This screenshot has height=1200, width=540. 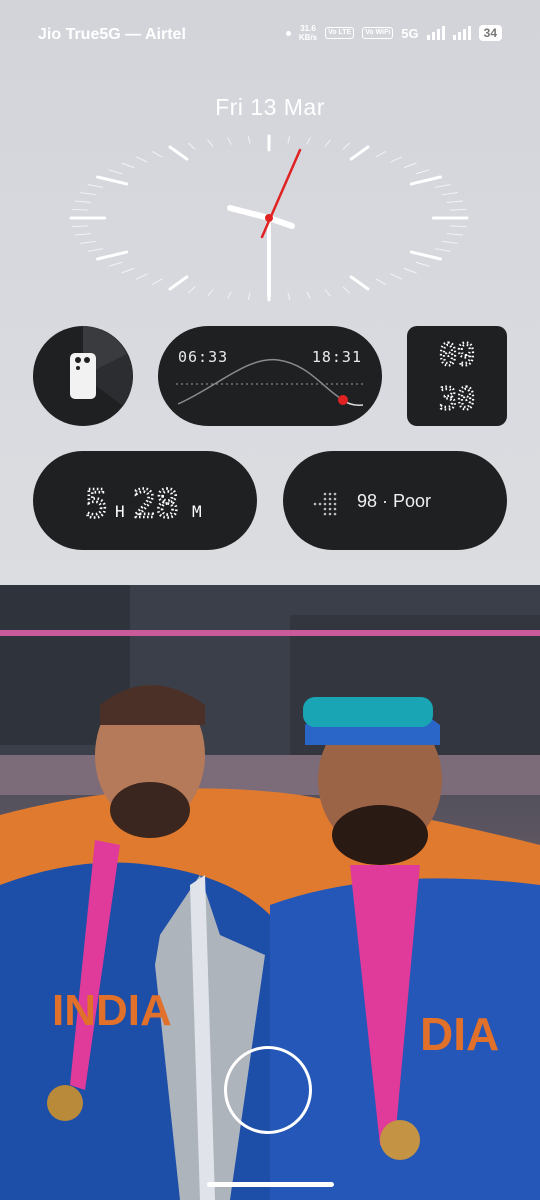 What do you see at coordinates (457, 355) in the screenshot?
I see `clock-hour: 09` at bounding box center [457, 355].